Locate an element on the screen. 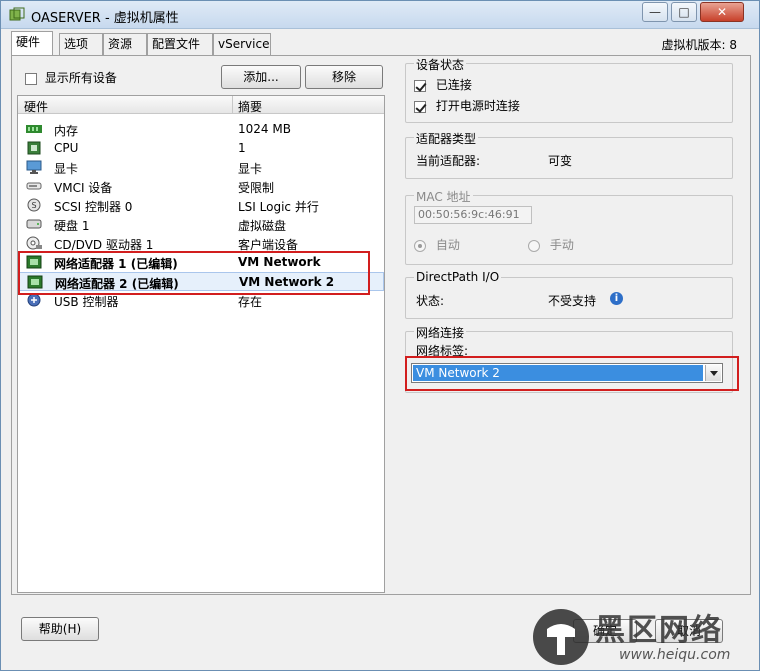 This screenshot has width=760, height=671. show-all-devices-checkbox: 显示所有设备 is located at coordinates (71, 77).